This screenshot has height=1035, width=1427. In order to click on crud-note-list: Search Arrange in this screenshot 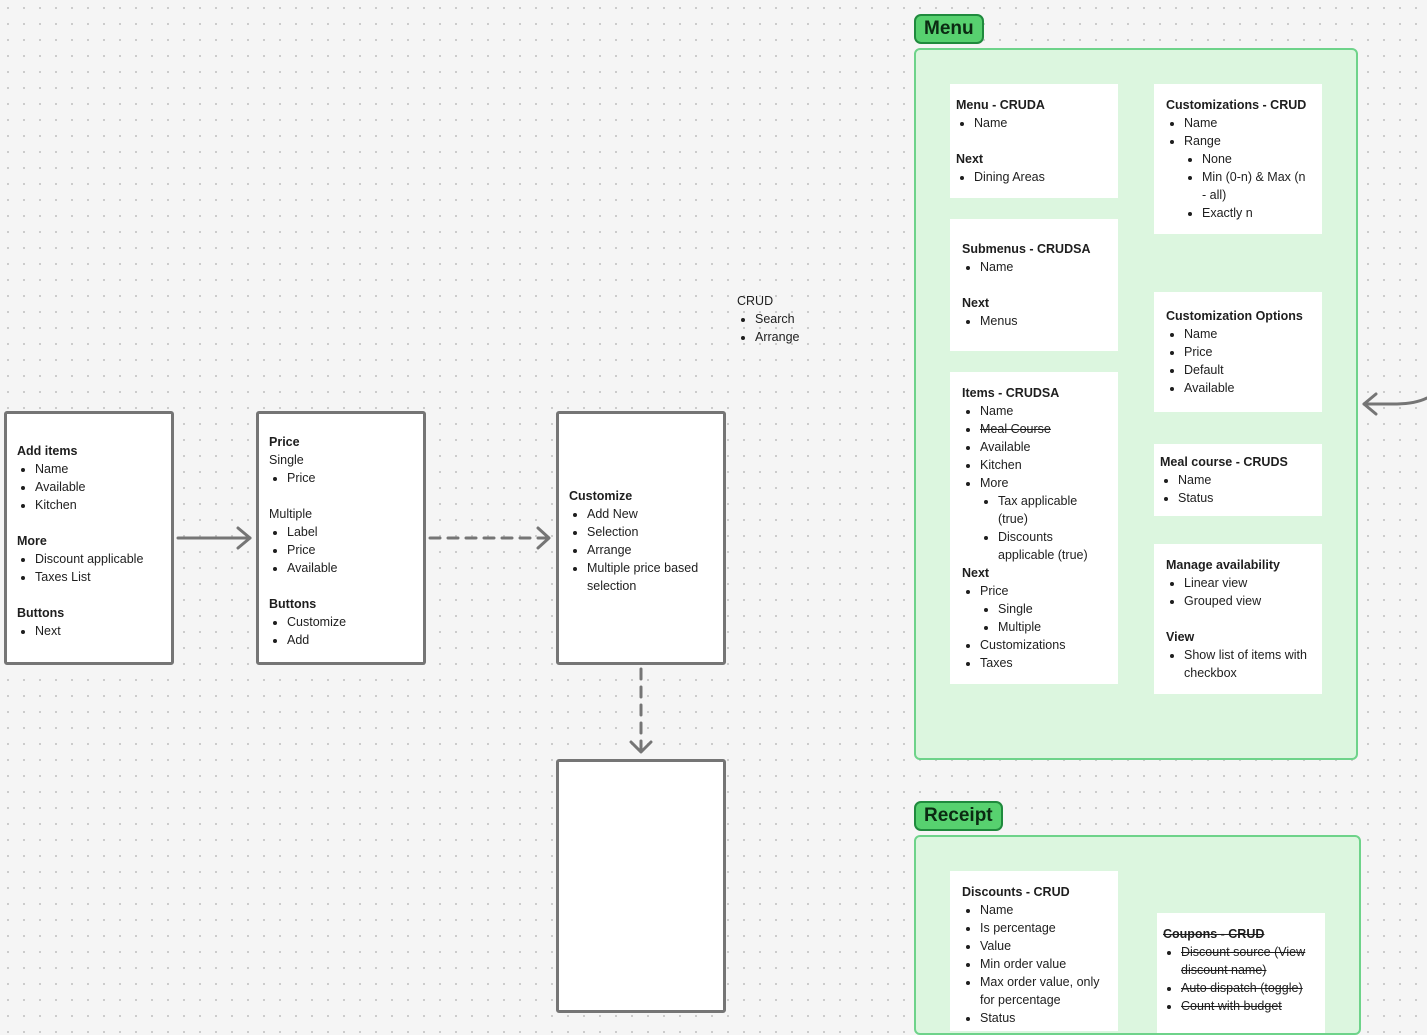, I will do `click(797, 328)`.